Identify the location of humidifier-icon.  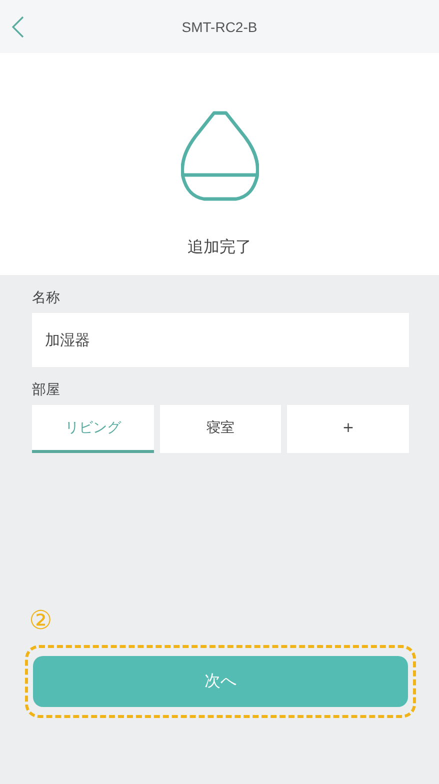
(219, 156).